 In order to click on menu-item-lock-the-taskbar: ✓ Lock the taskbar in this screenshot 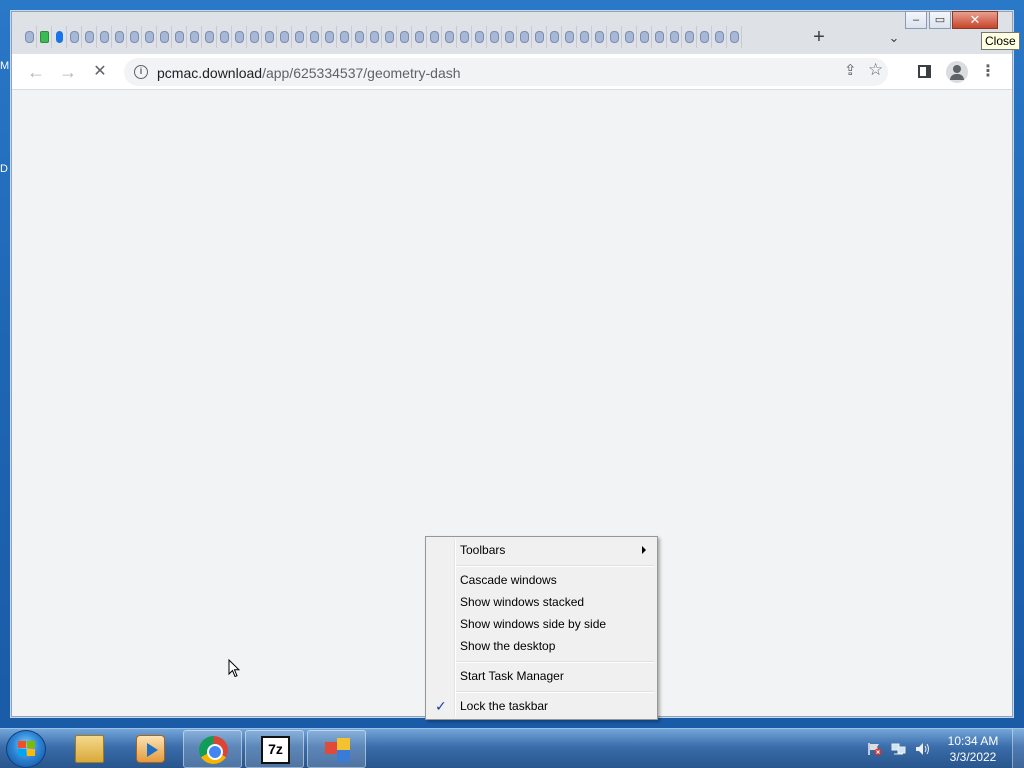, I will do `click(542, 706)`.